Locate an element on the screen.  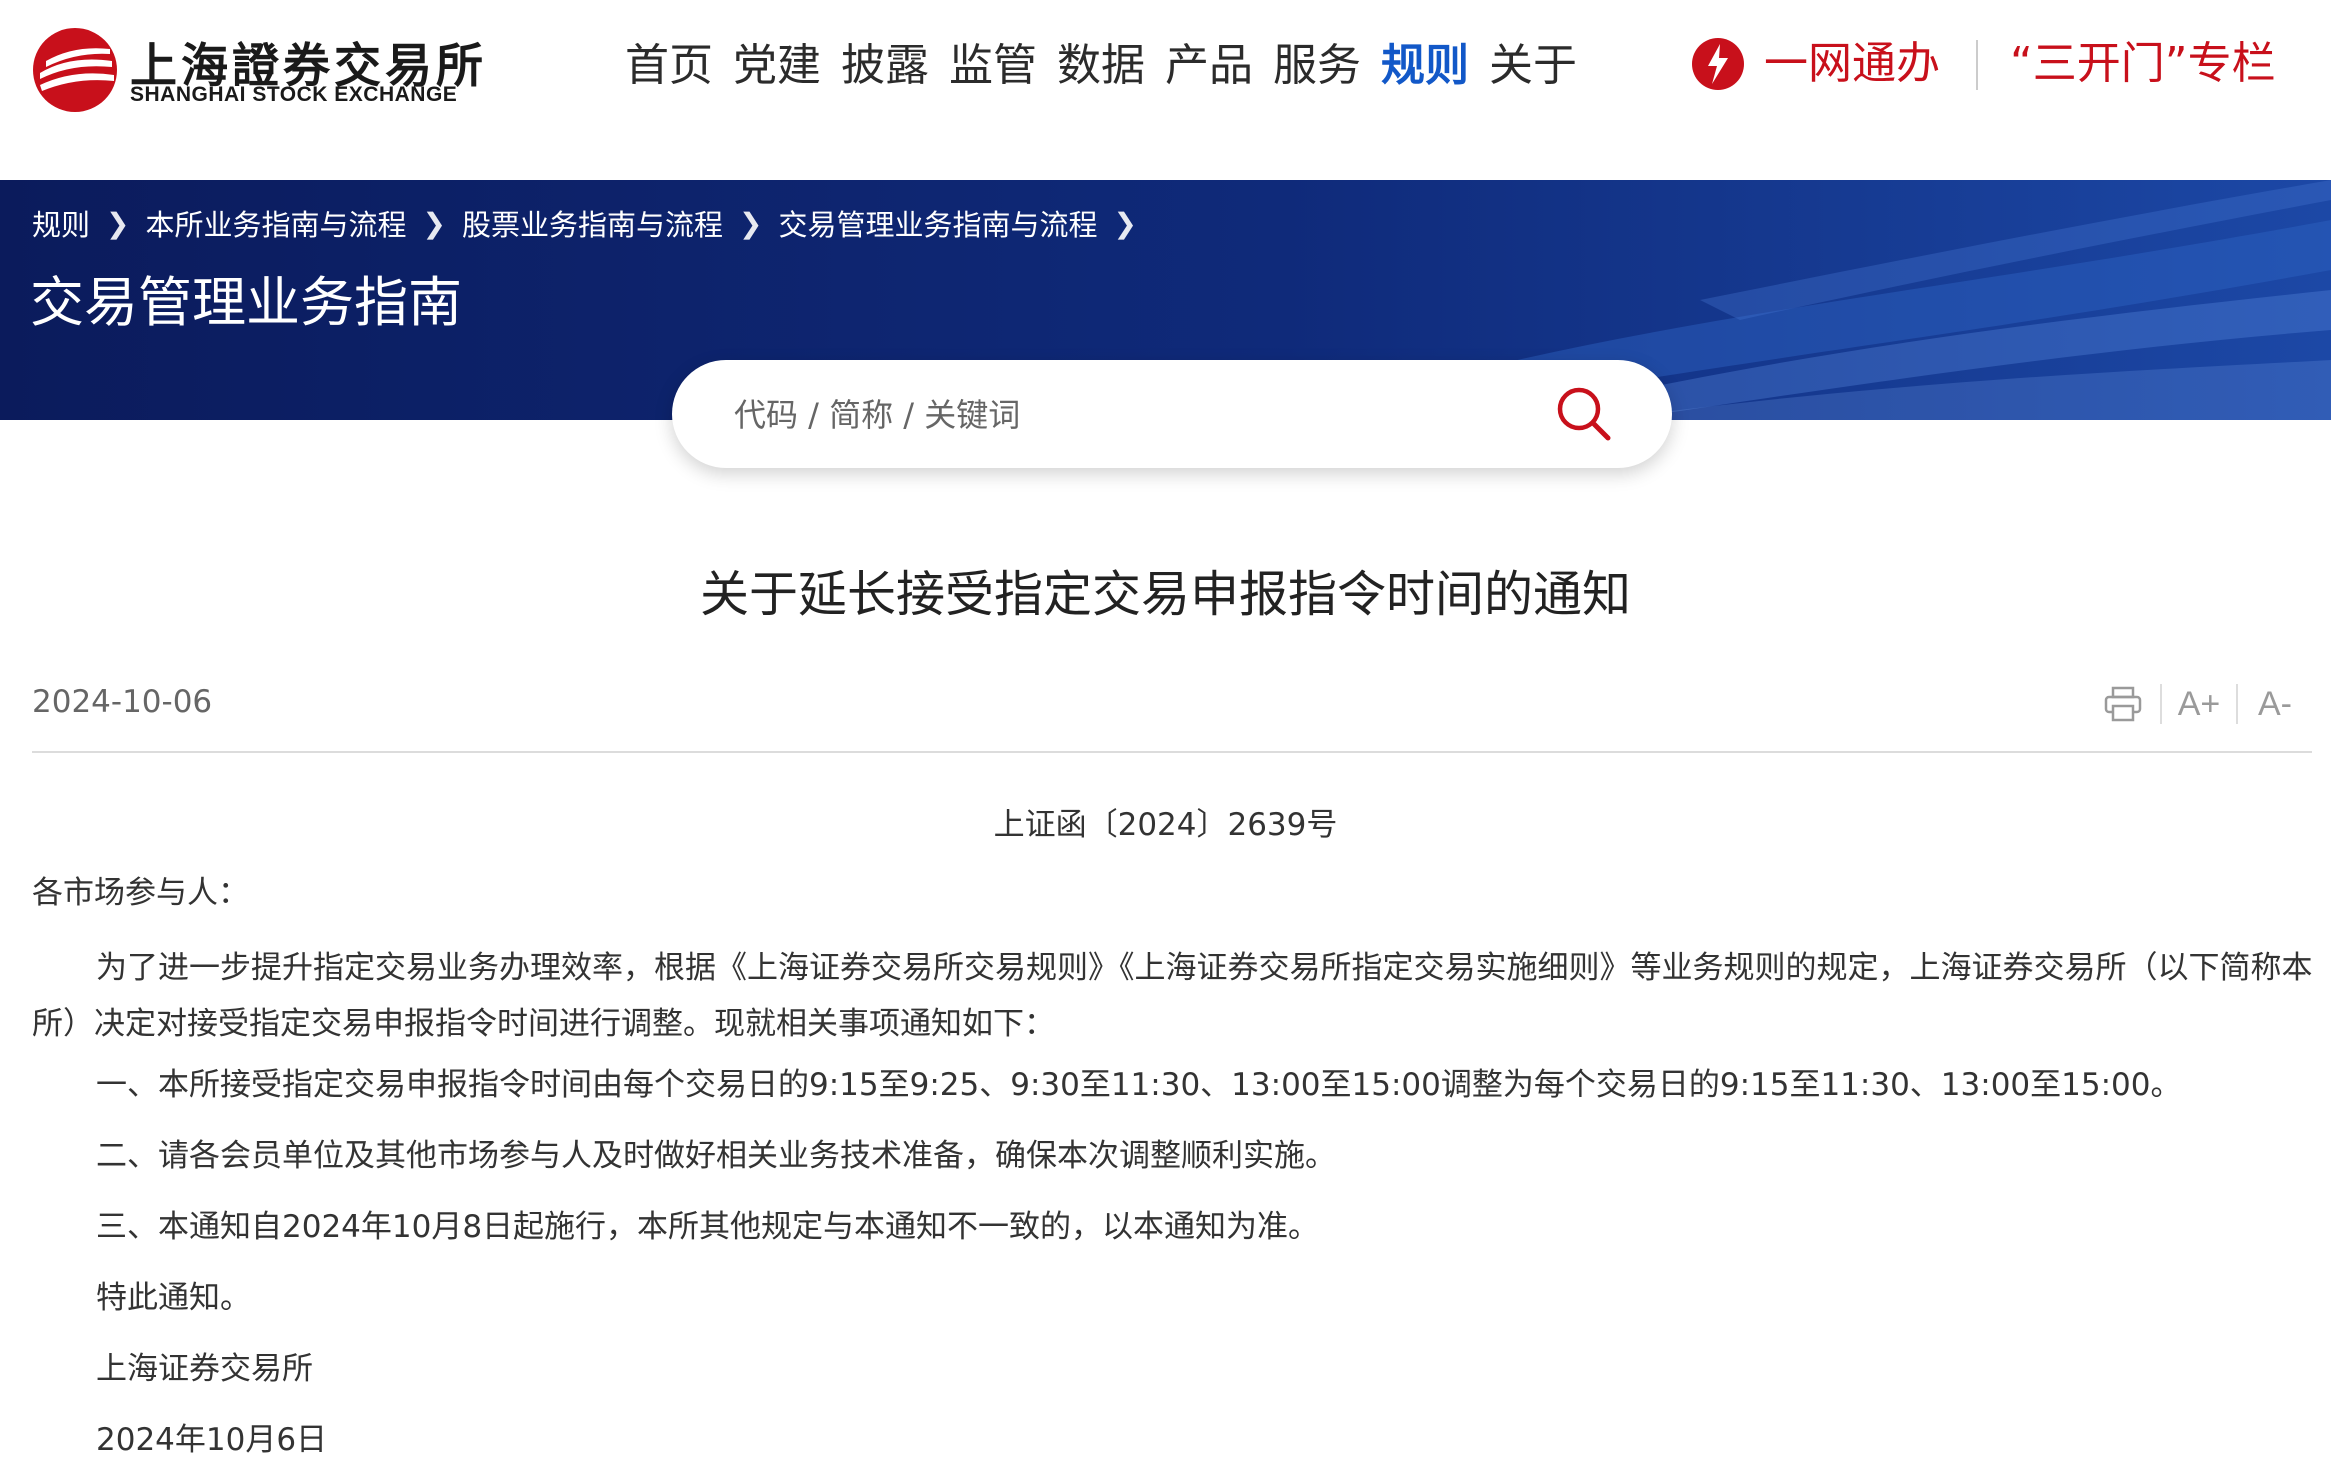
nav-item-supervision: 监管 is located at coordinates (993, 66).